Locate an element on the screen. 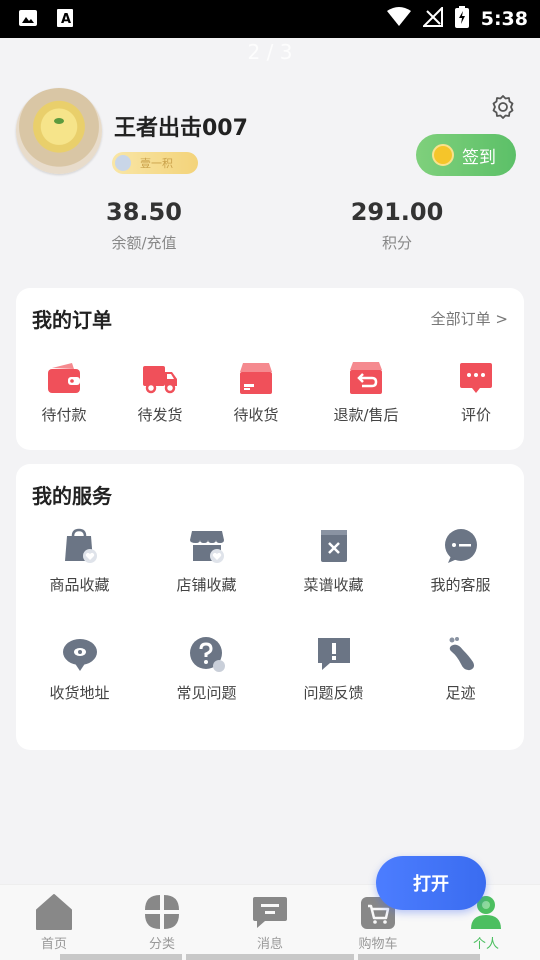 This screenshot has height=960, width=540. service-recipe-favorites: 菜谱收藏 is located at coordinates (333, 561).